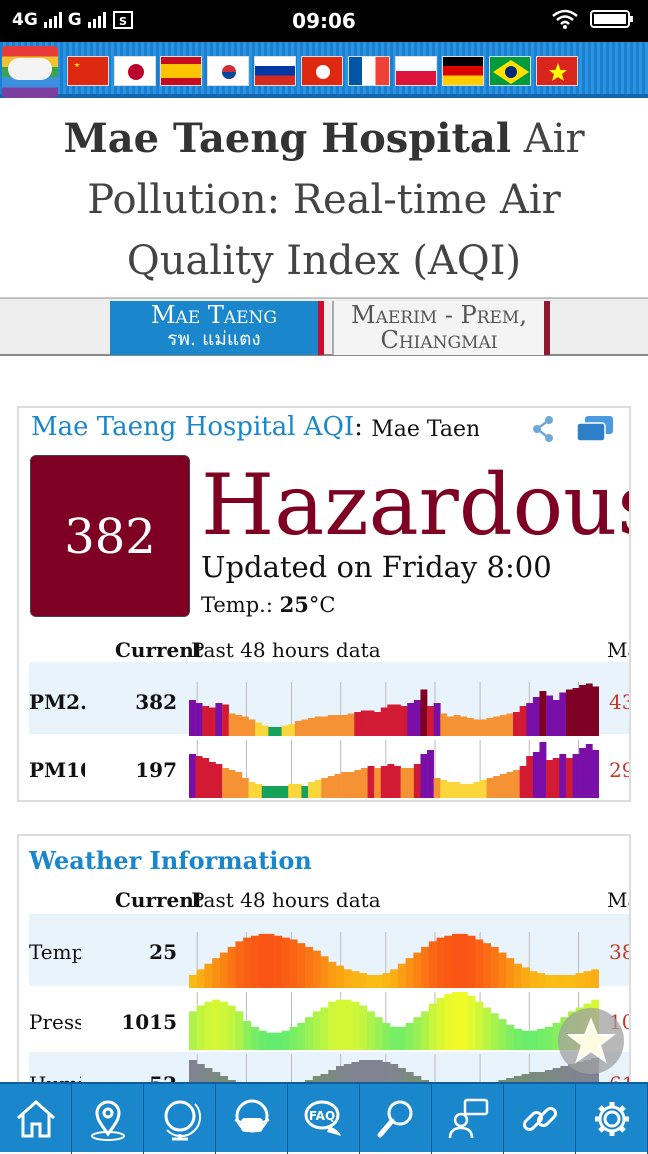 The image size is (648, 1154). What do you see at coordinates (322, 71) in the screenshot?
I see `flag-hongkong-icon` at bounding box center [322, 71].